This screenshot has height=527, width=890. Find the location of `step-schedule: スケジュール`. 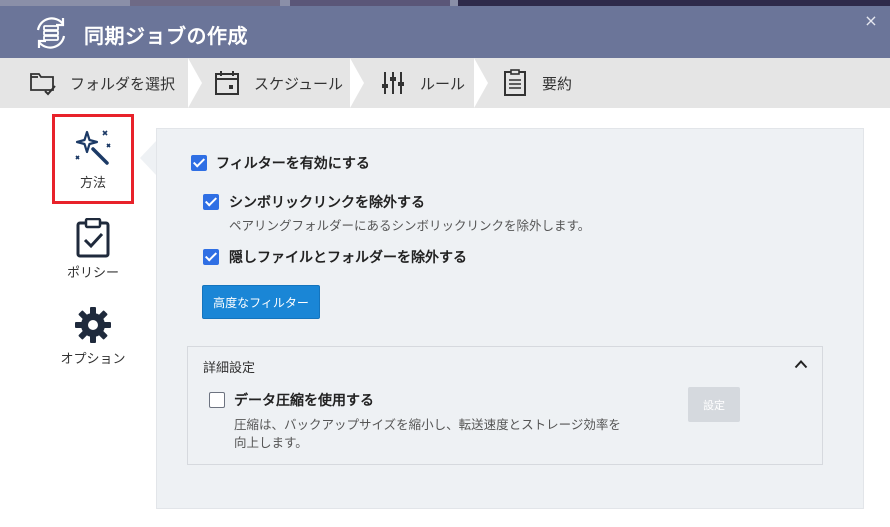

step-schedule: スケジュール is located at coordinates (277, 83).